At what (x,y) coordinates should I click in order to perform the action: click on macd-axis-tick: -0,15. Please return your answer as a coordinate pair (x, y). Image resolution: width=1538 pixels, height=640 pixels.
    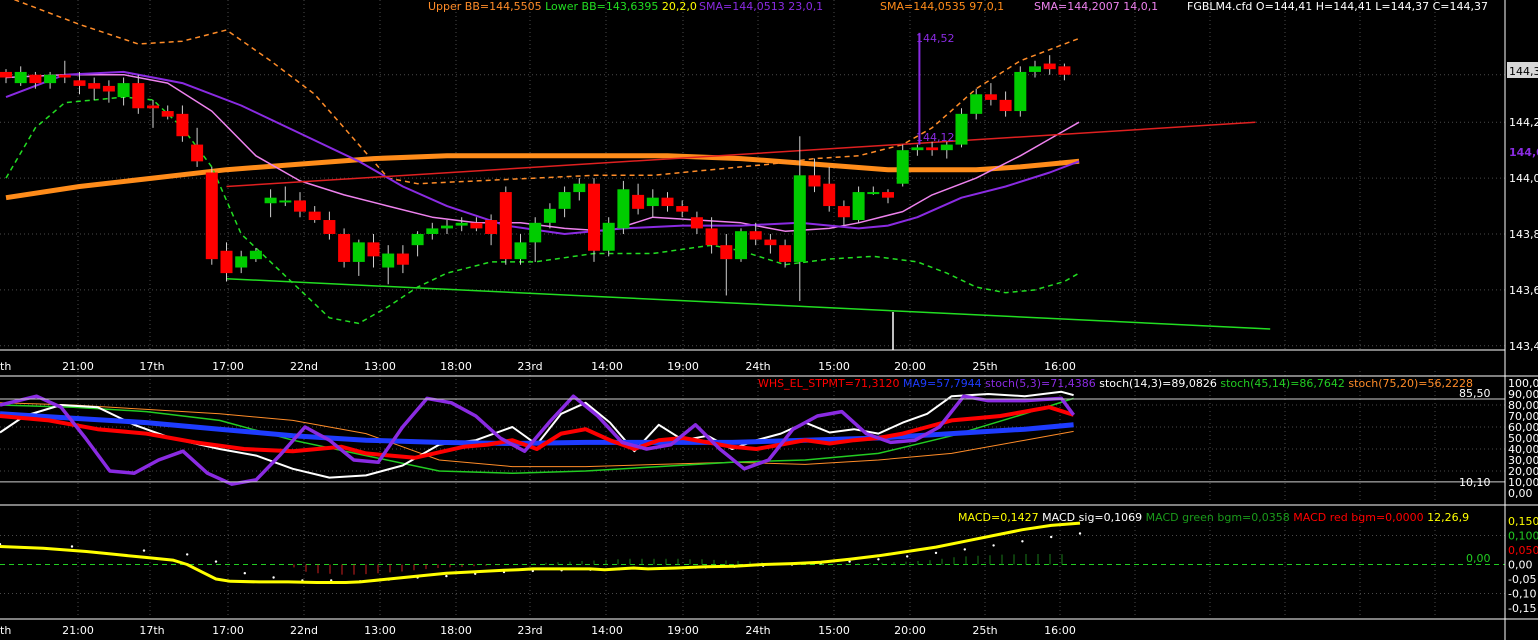
    Looking at the image, I should click on (1522, 608).